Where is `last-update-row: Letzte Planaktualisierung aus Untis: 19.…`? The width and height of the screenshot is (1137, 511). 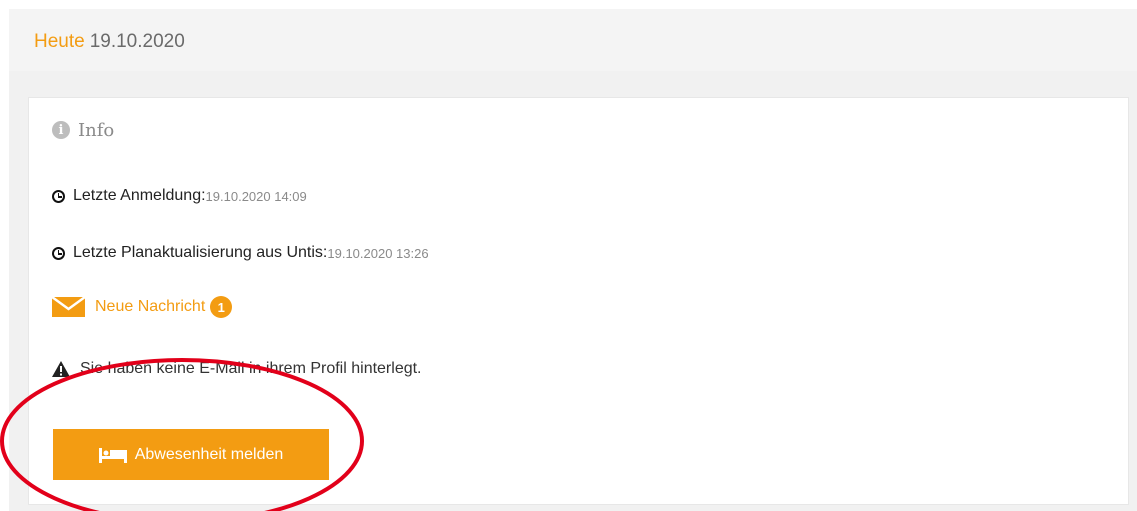
last-update-row: Letzte Planaktualisierung aus Untis: 19.… is located at coordinates (240, 253).